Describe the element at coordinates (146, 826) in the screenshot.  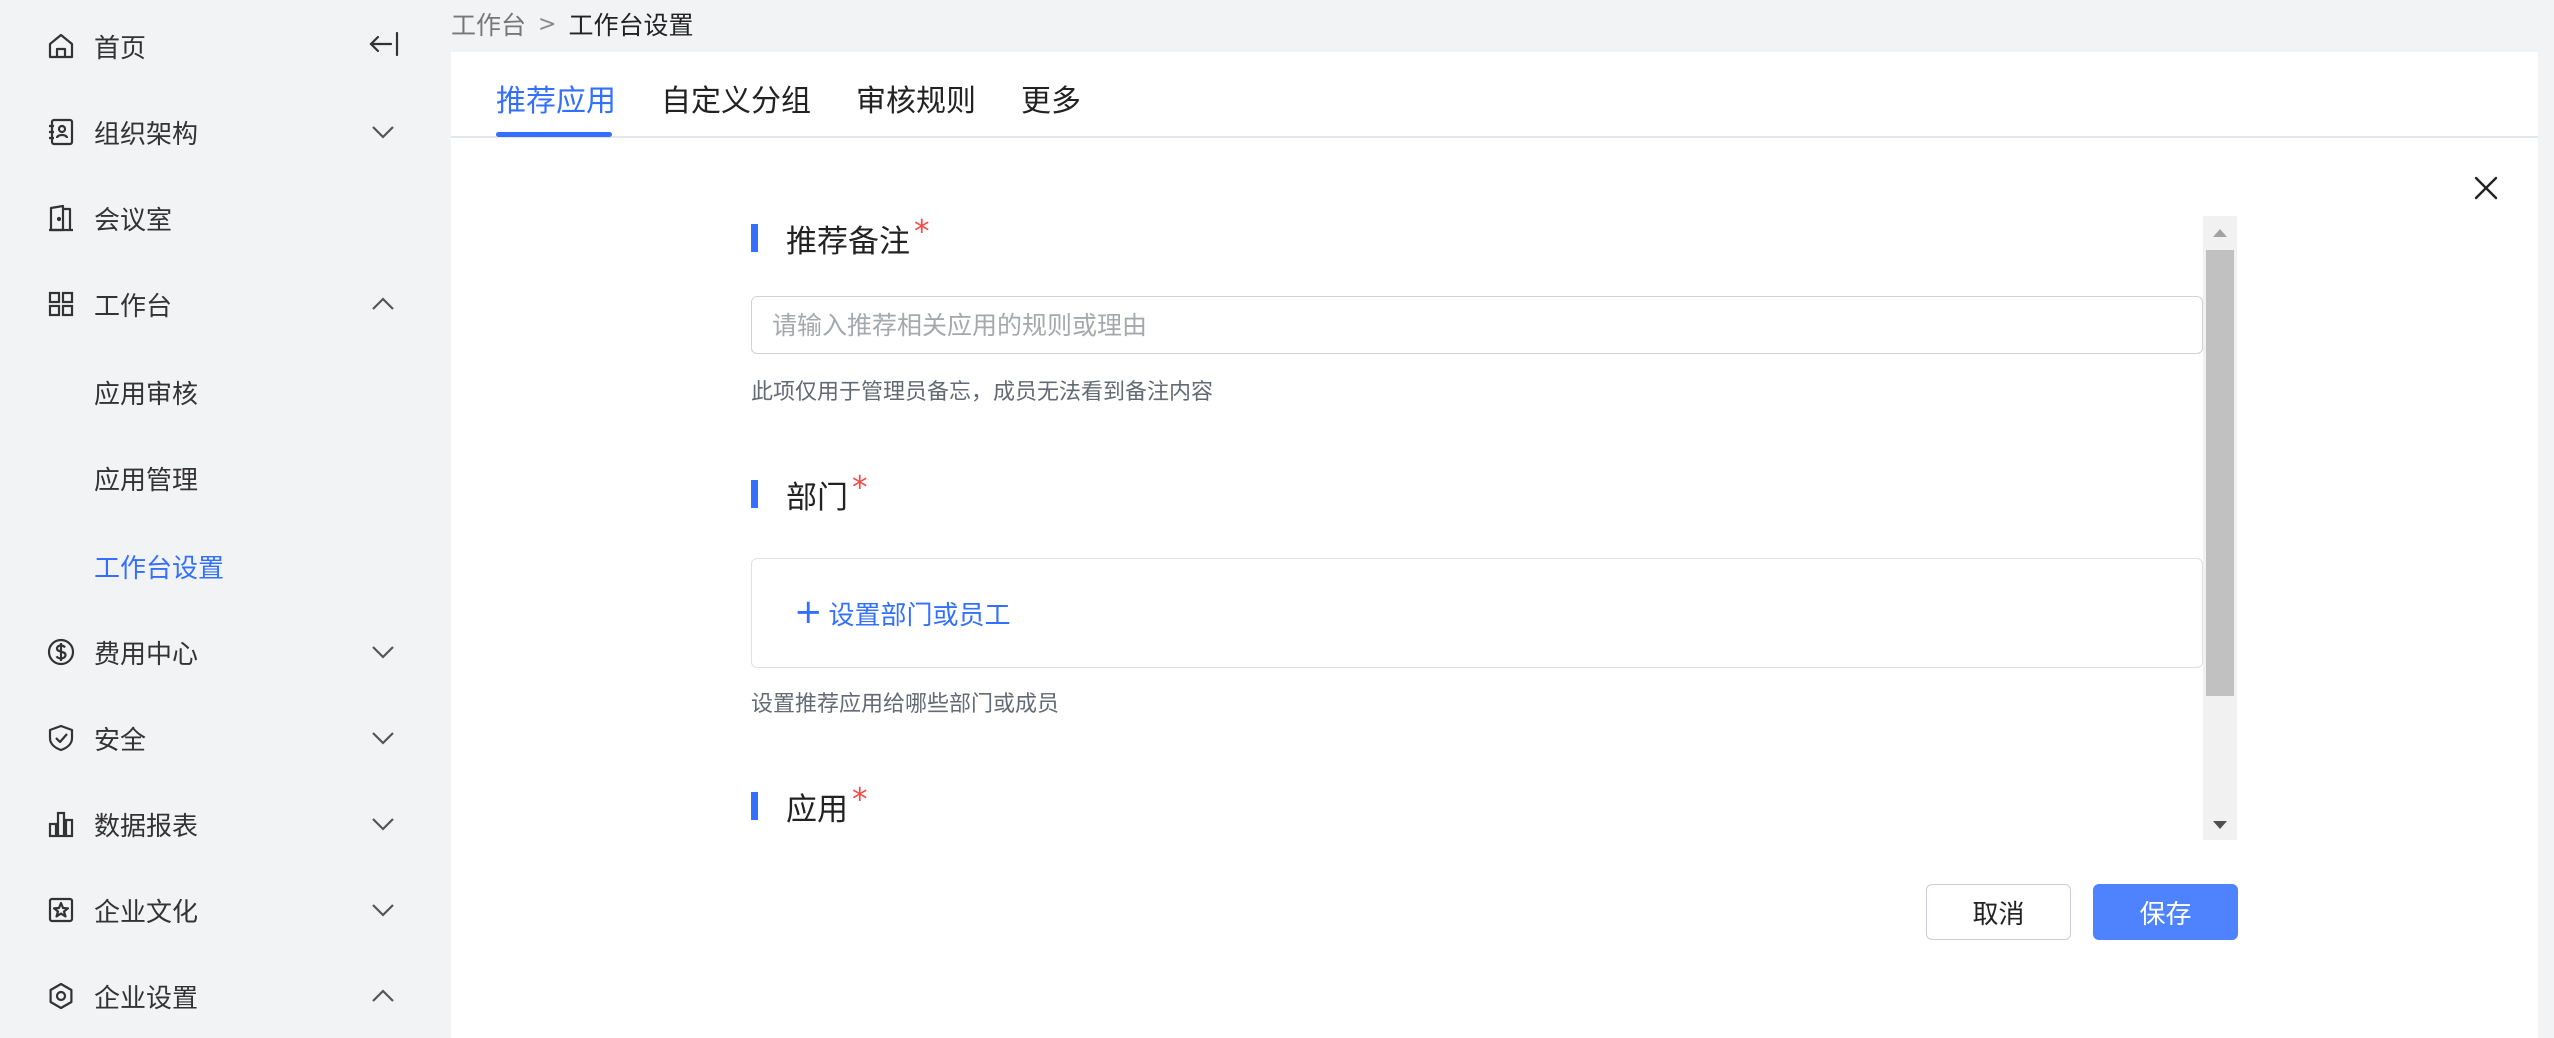
I see `sidebar-item-label: 数据报表` at that location.